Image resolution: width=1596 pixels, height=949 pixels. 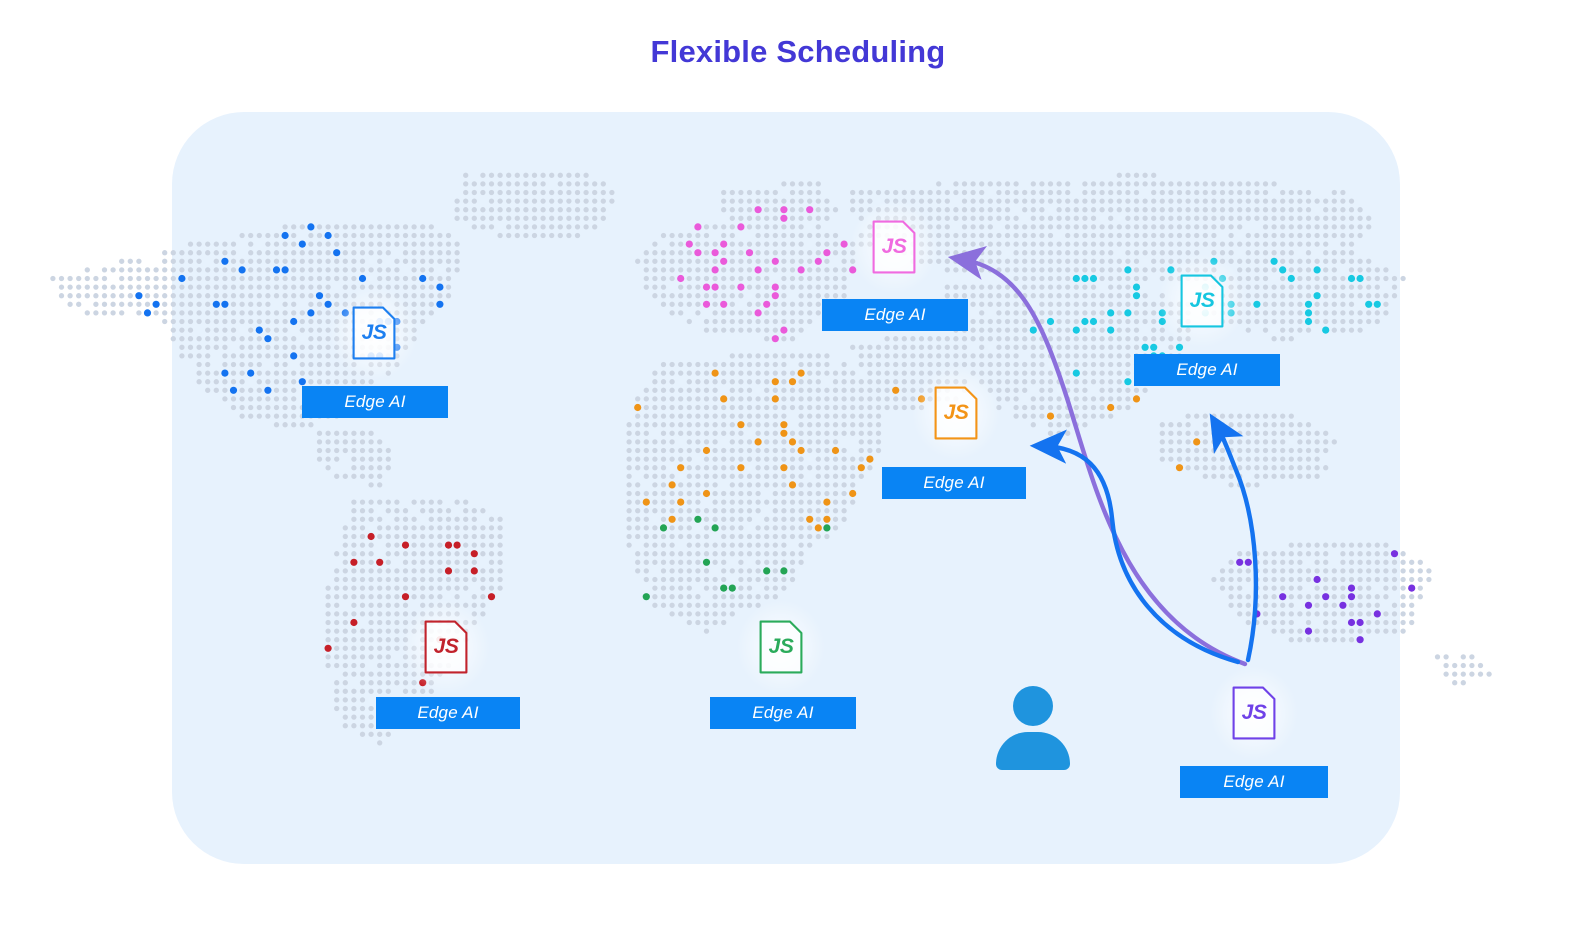 What do you see at coordinates (1033, 751) in the screenshot?
I see `avatar-body-icon` at bounding box center [1033, 751].